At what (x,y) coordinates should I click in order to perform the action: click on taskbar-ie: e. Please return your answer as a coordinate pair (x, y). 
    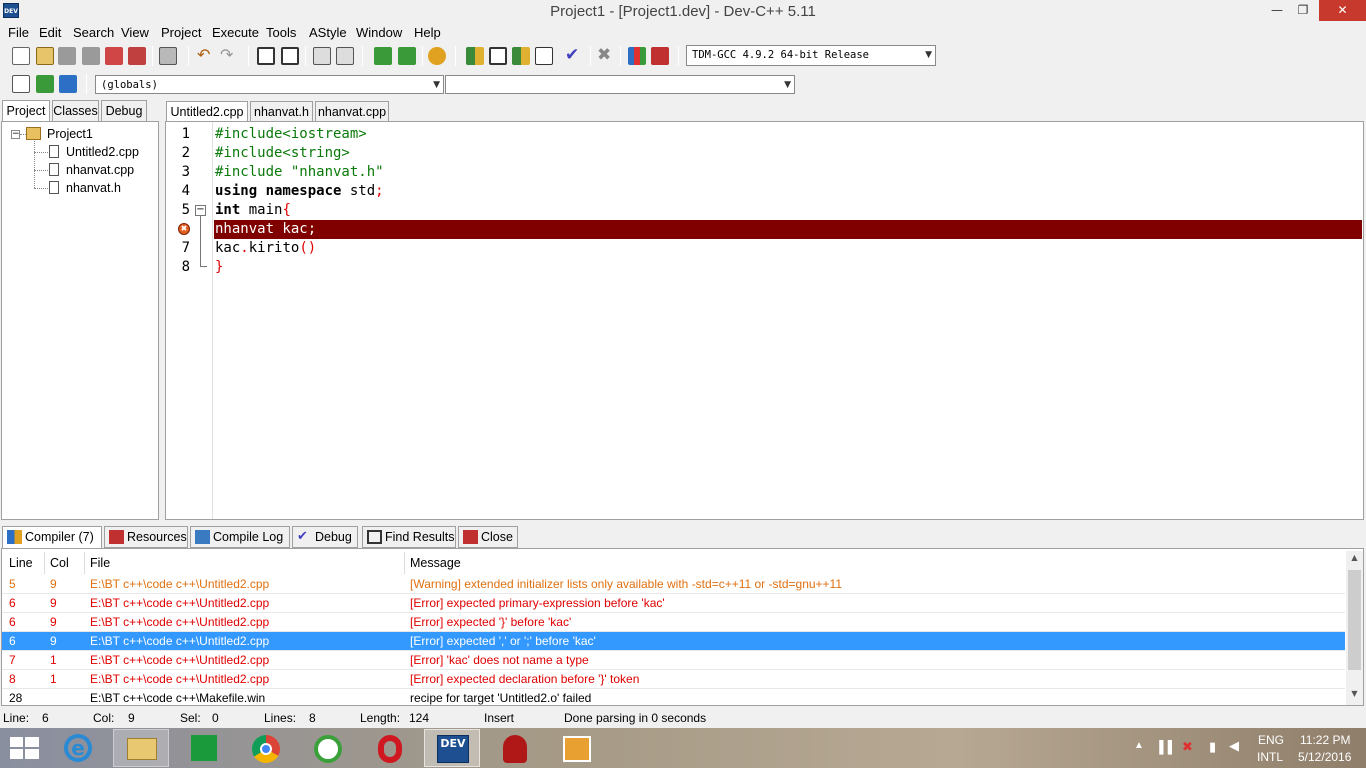
    Looking at the image, I should click on (78, 748).